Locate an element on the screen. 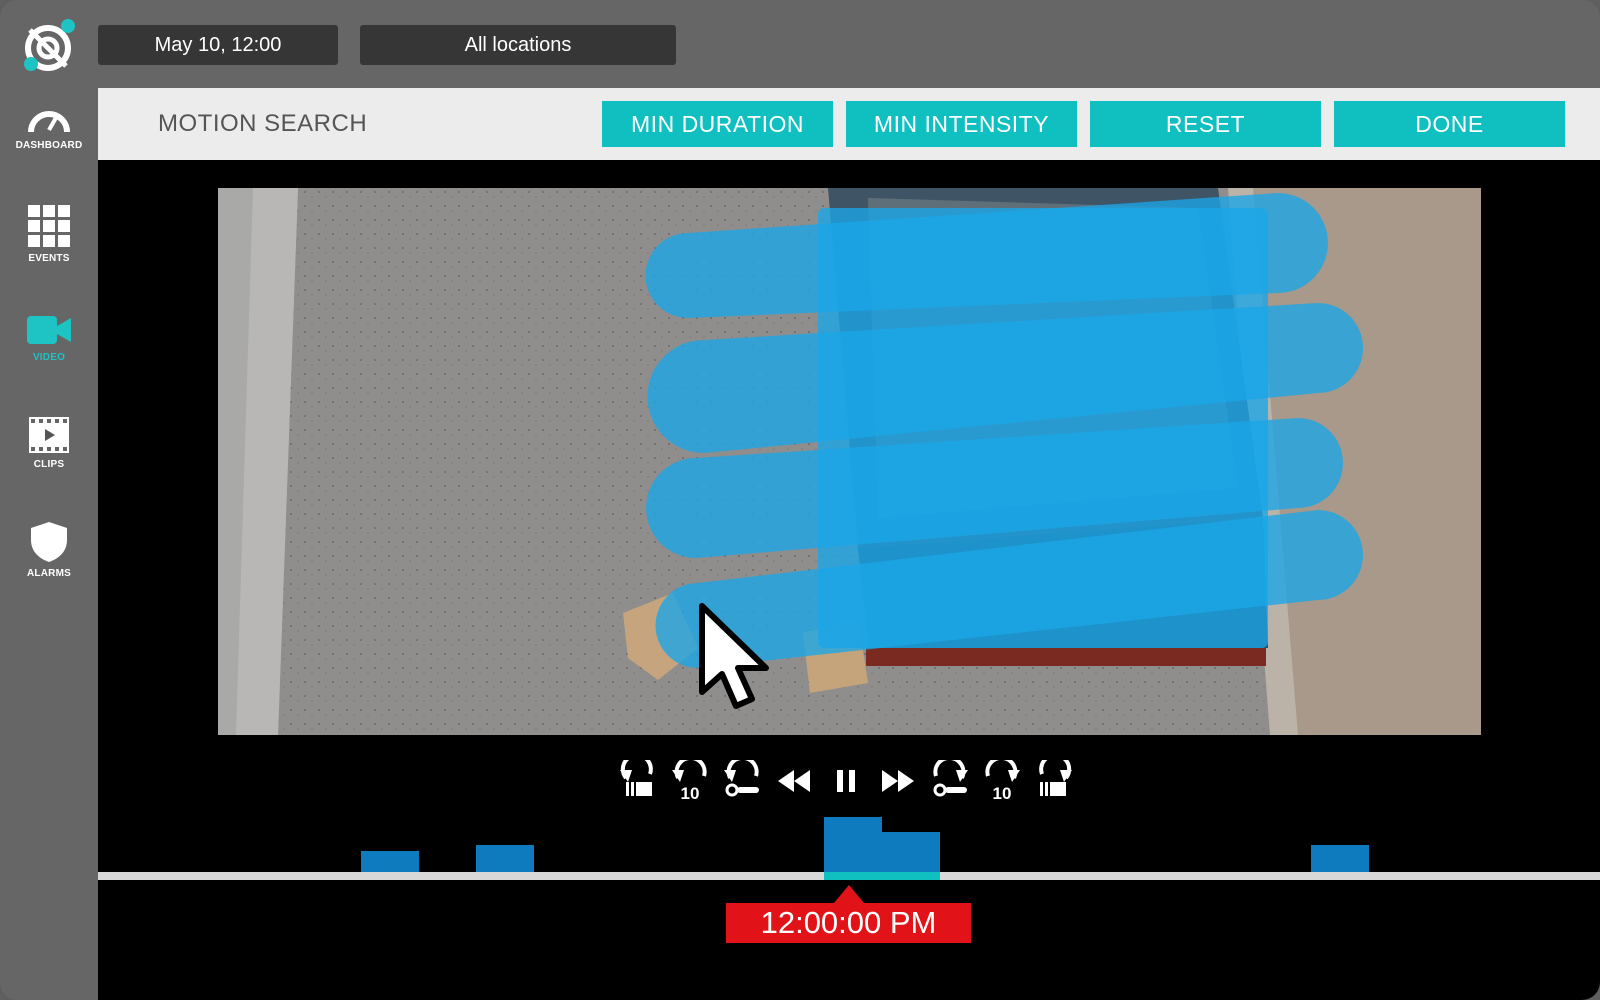  sidebar-item-label: VIDEO is located at coordinates (49, 357).